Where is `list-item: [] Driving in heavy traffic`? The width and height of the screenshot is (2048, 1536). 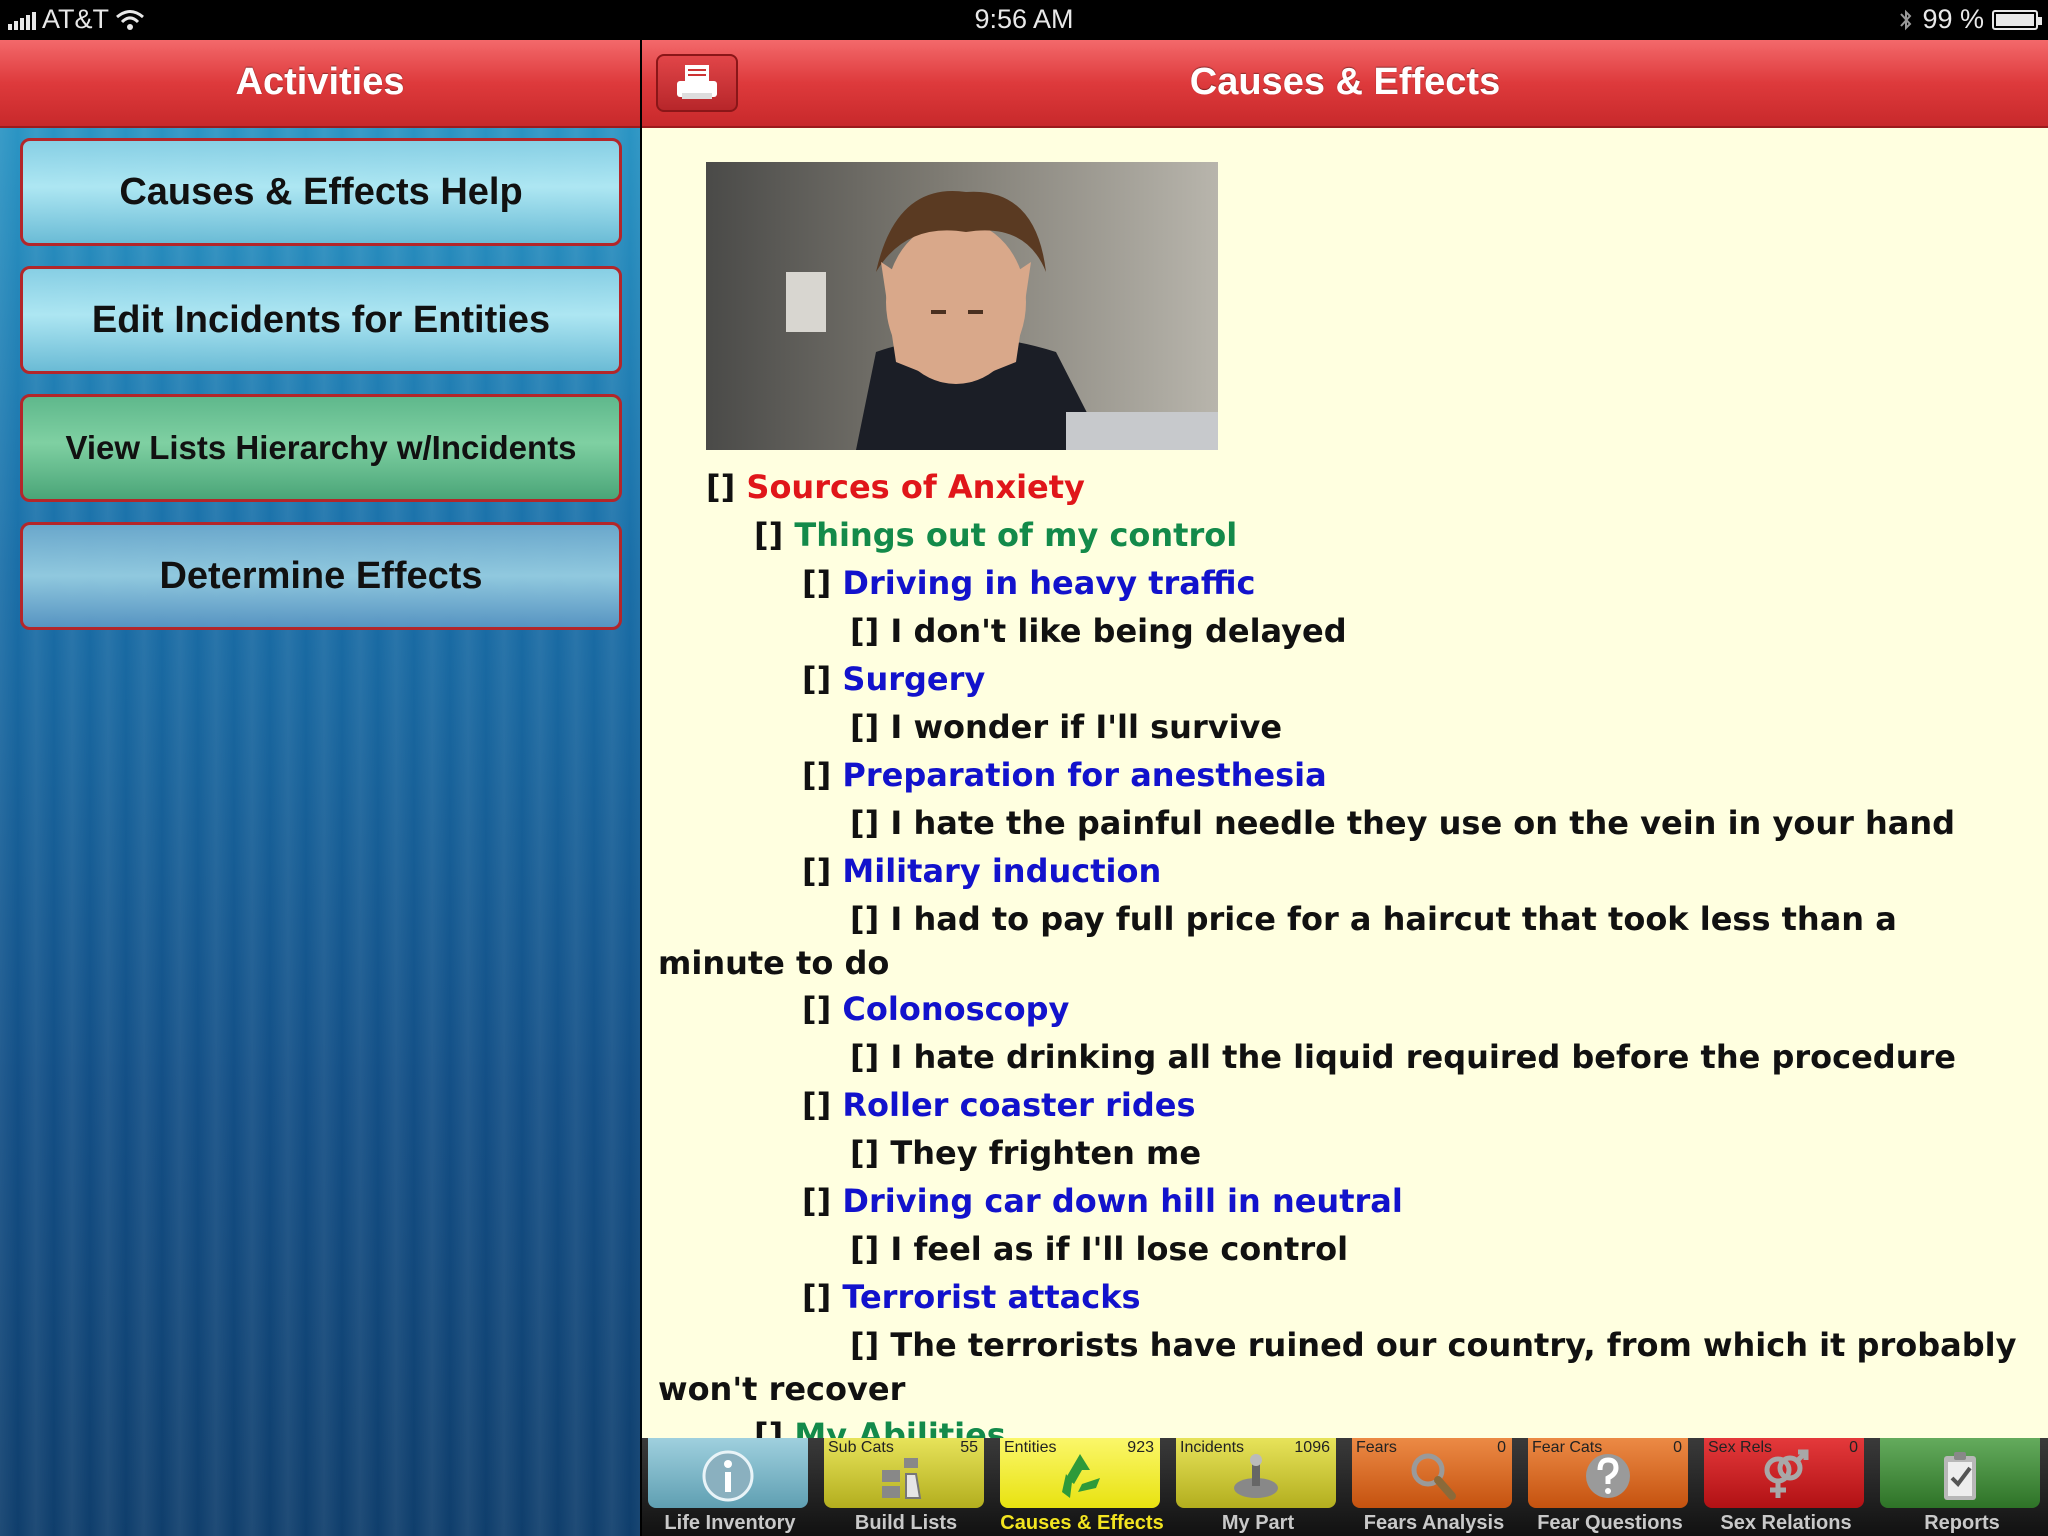
list-item: [] Driving in heavy traffic is located at coordinates (1029, 583).